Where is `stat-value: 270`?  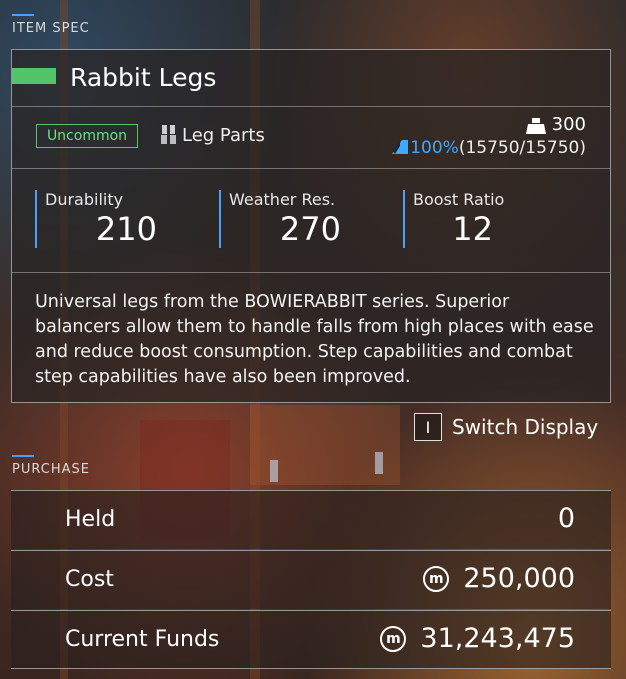 stat-value: 270 is located at coordinates (310, 229).